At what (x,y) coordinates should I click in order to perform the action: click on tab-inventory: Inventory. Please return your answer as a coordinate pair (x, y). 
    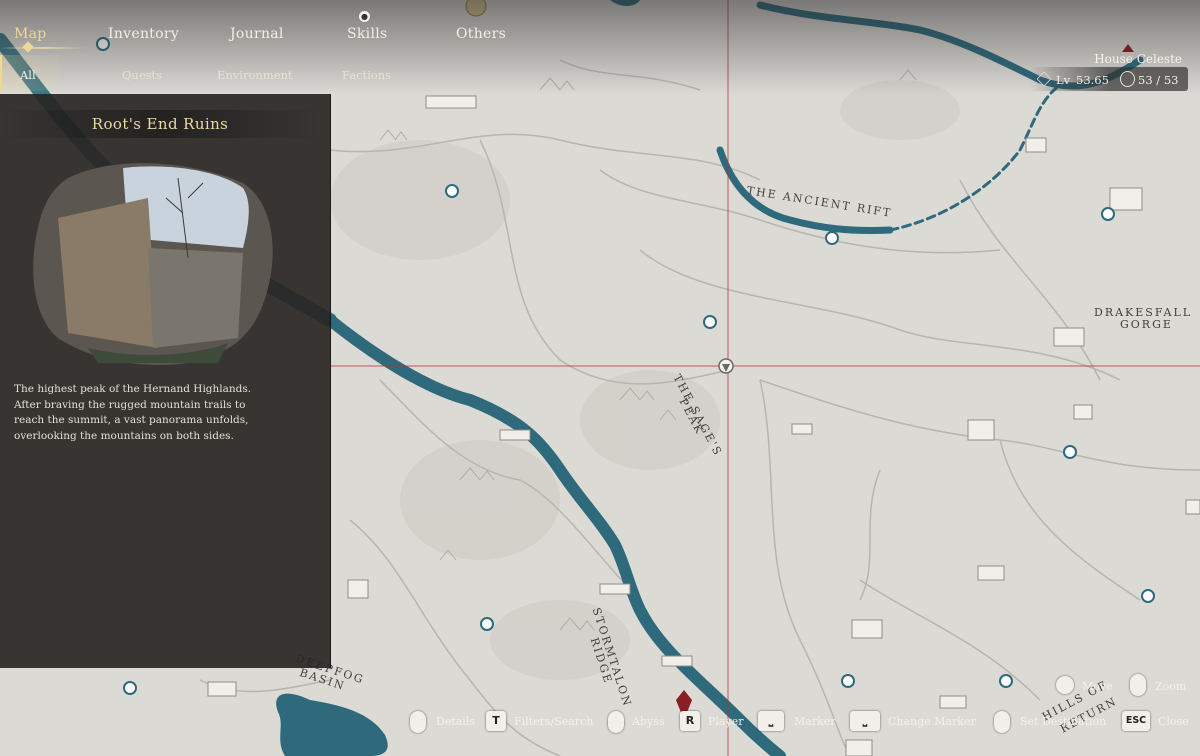
    Looking at the image, I should click on (143, 34).